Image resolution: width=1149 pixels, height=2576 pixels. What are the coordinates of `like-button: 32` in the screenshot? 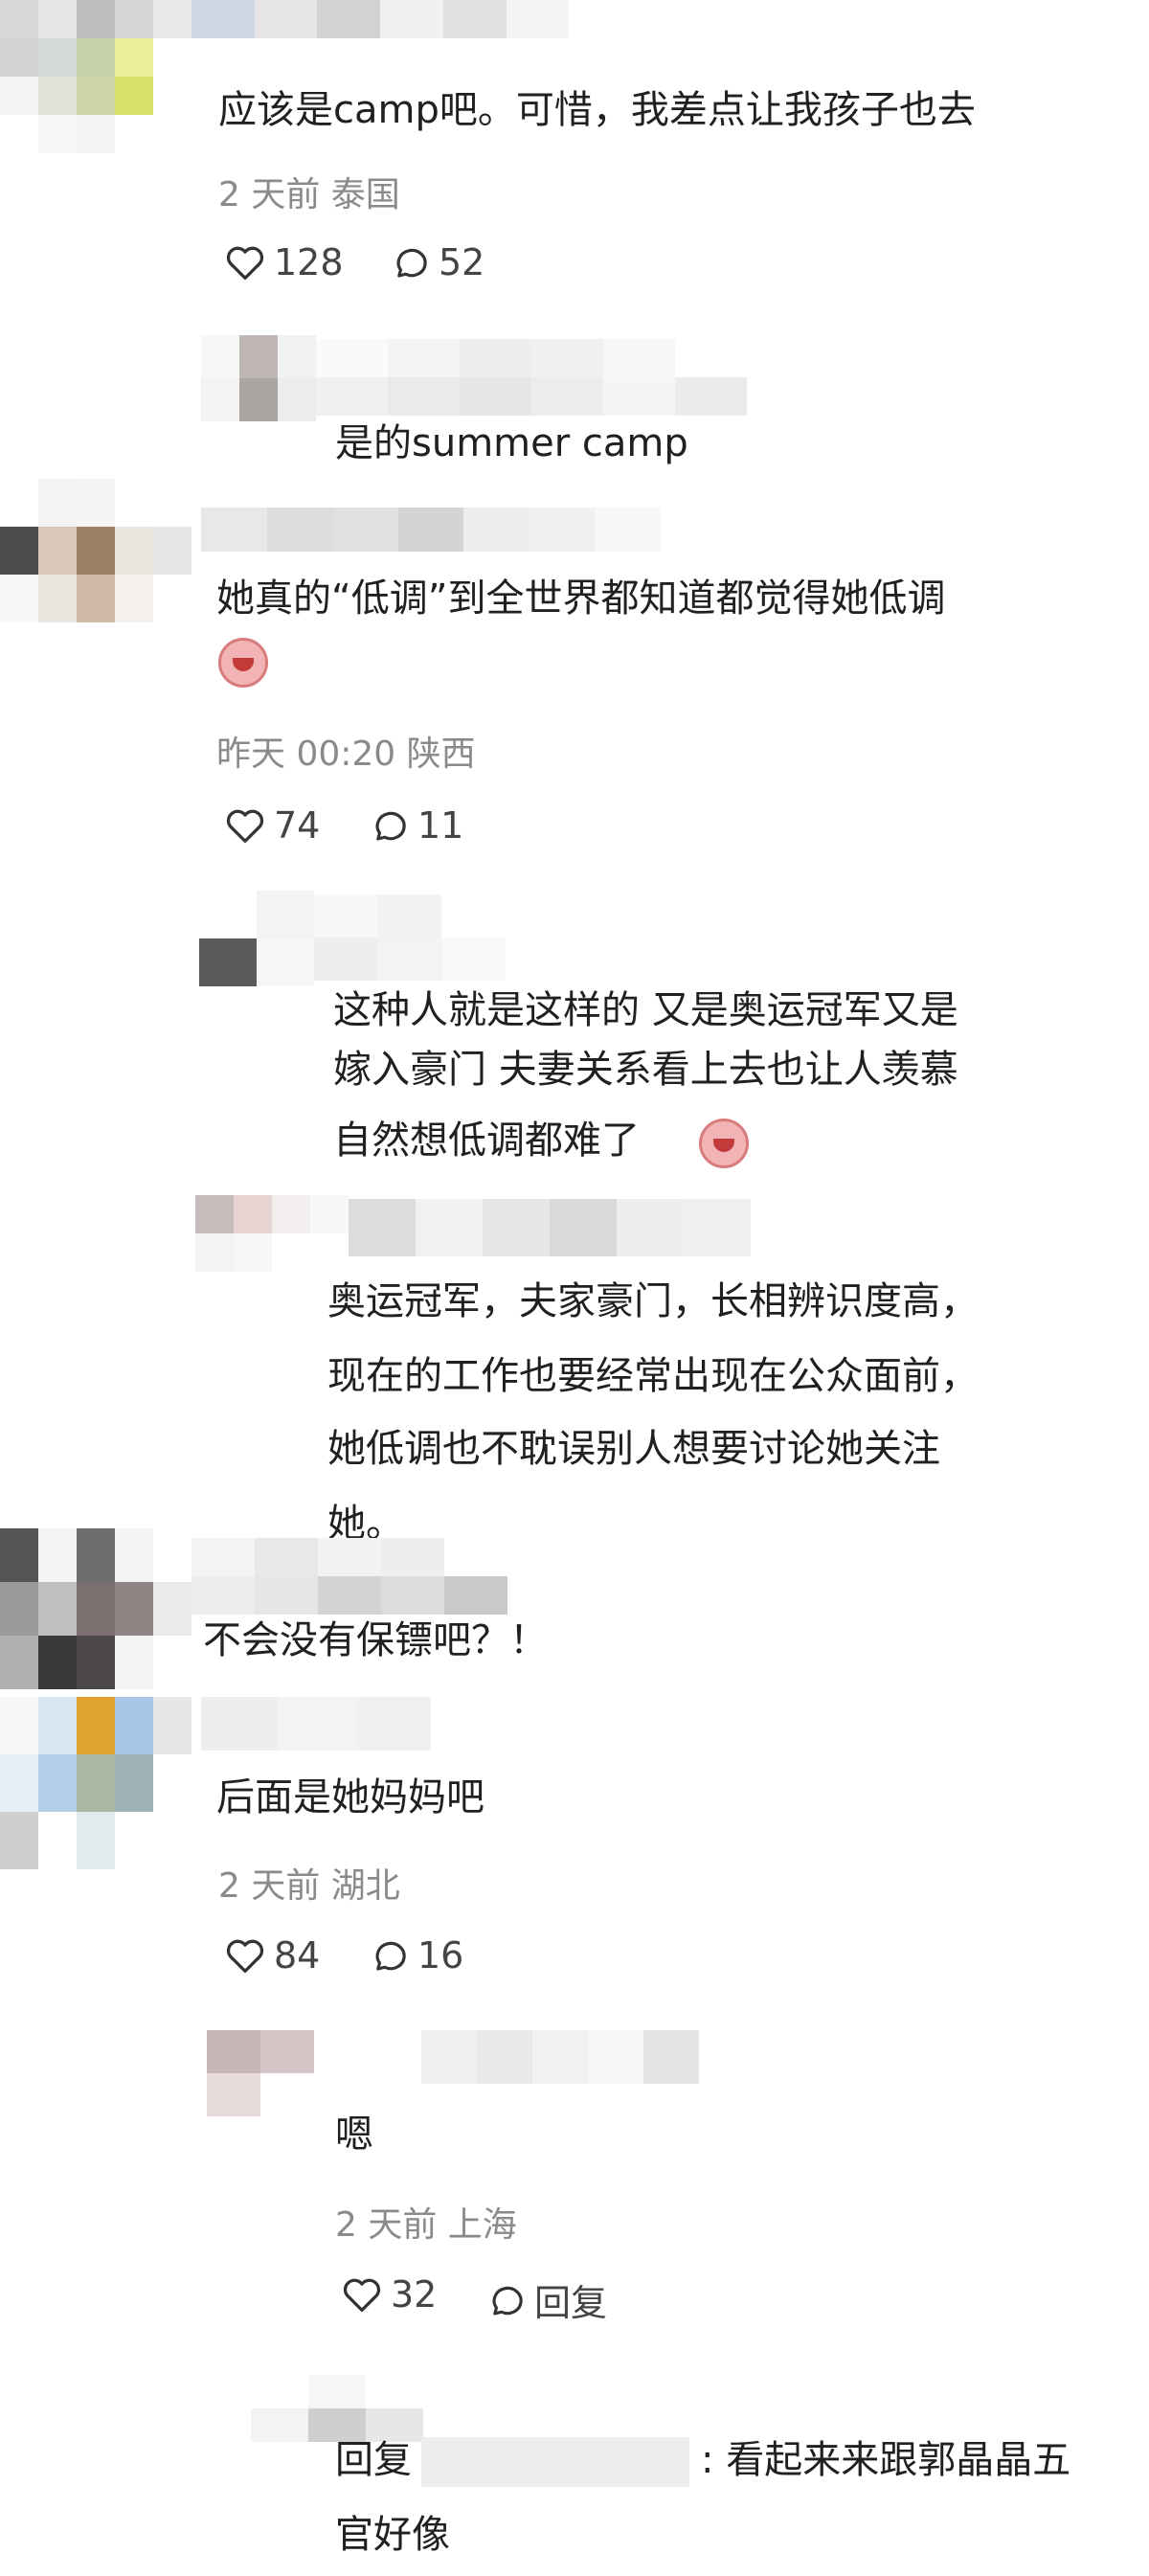 It's located at (389, 2294).